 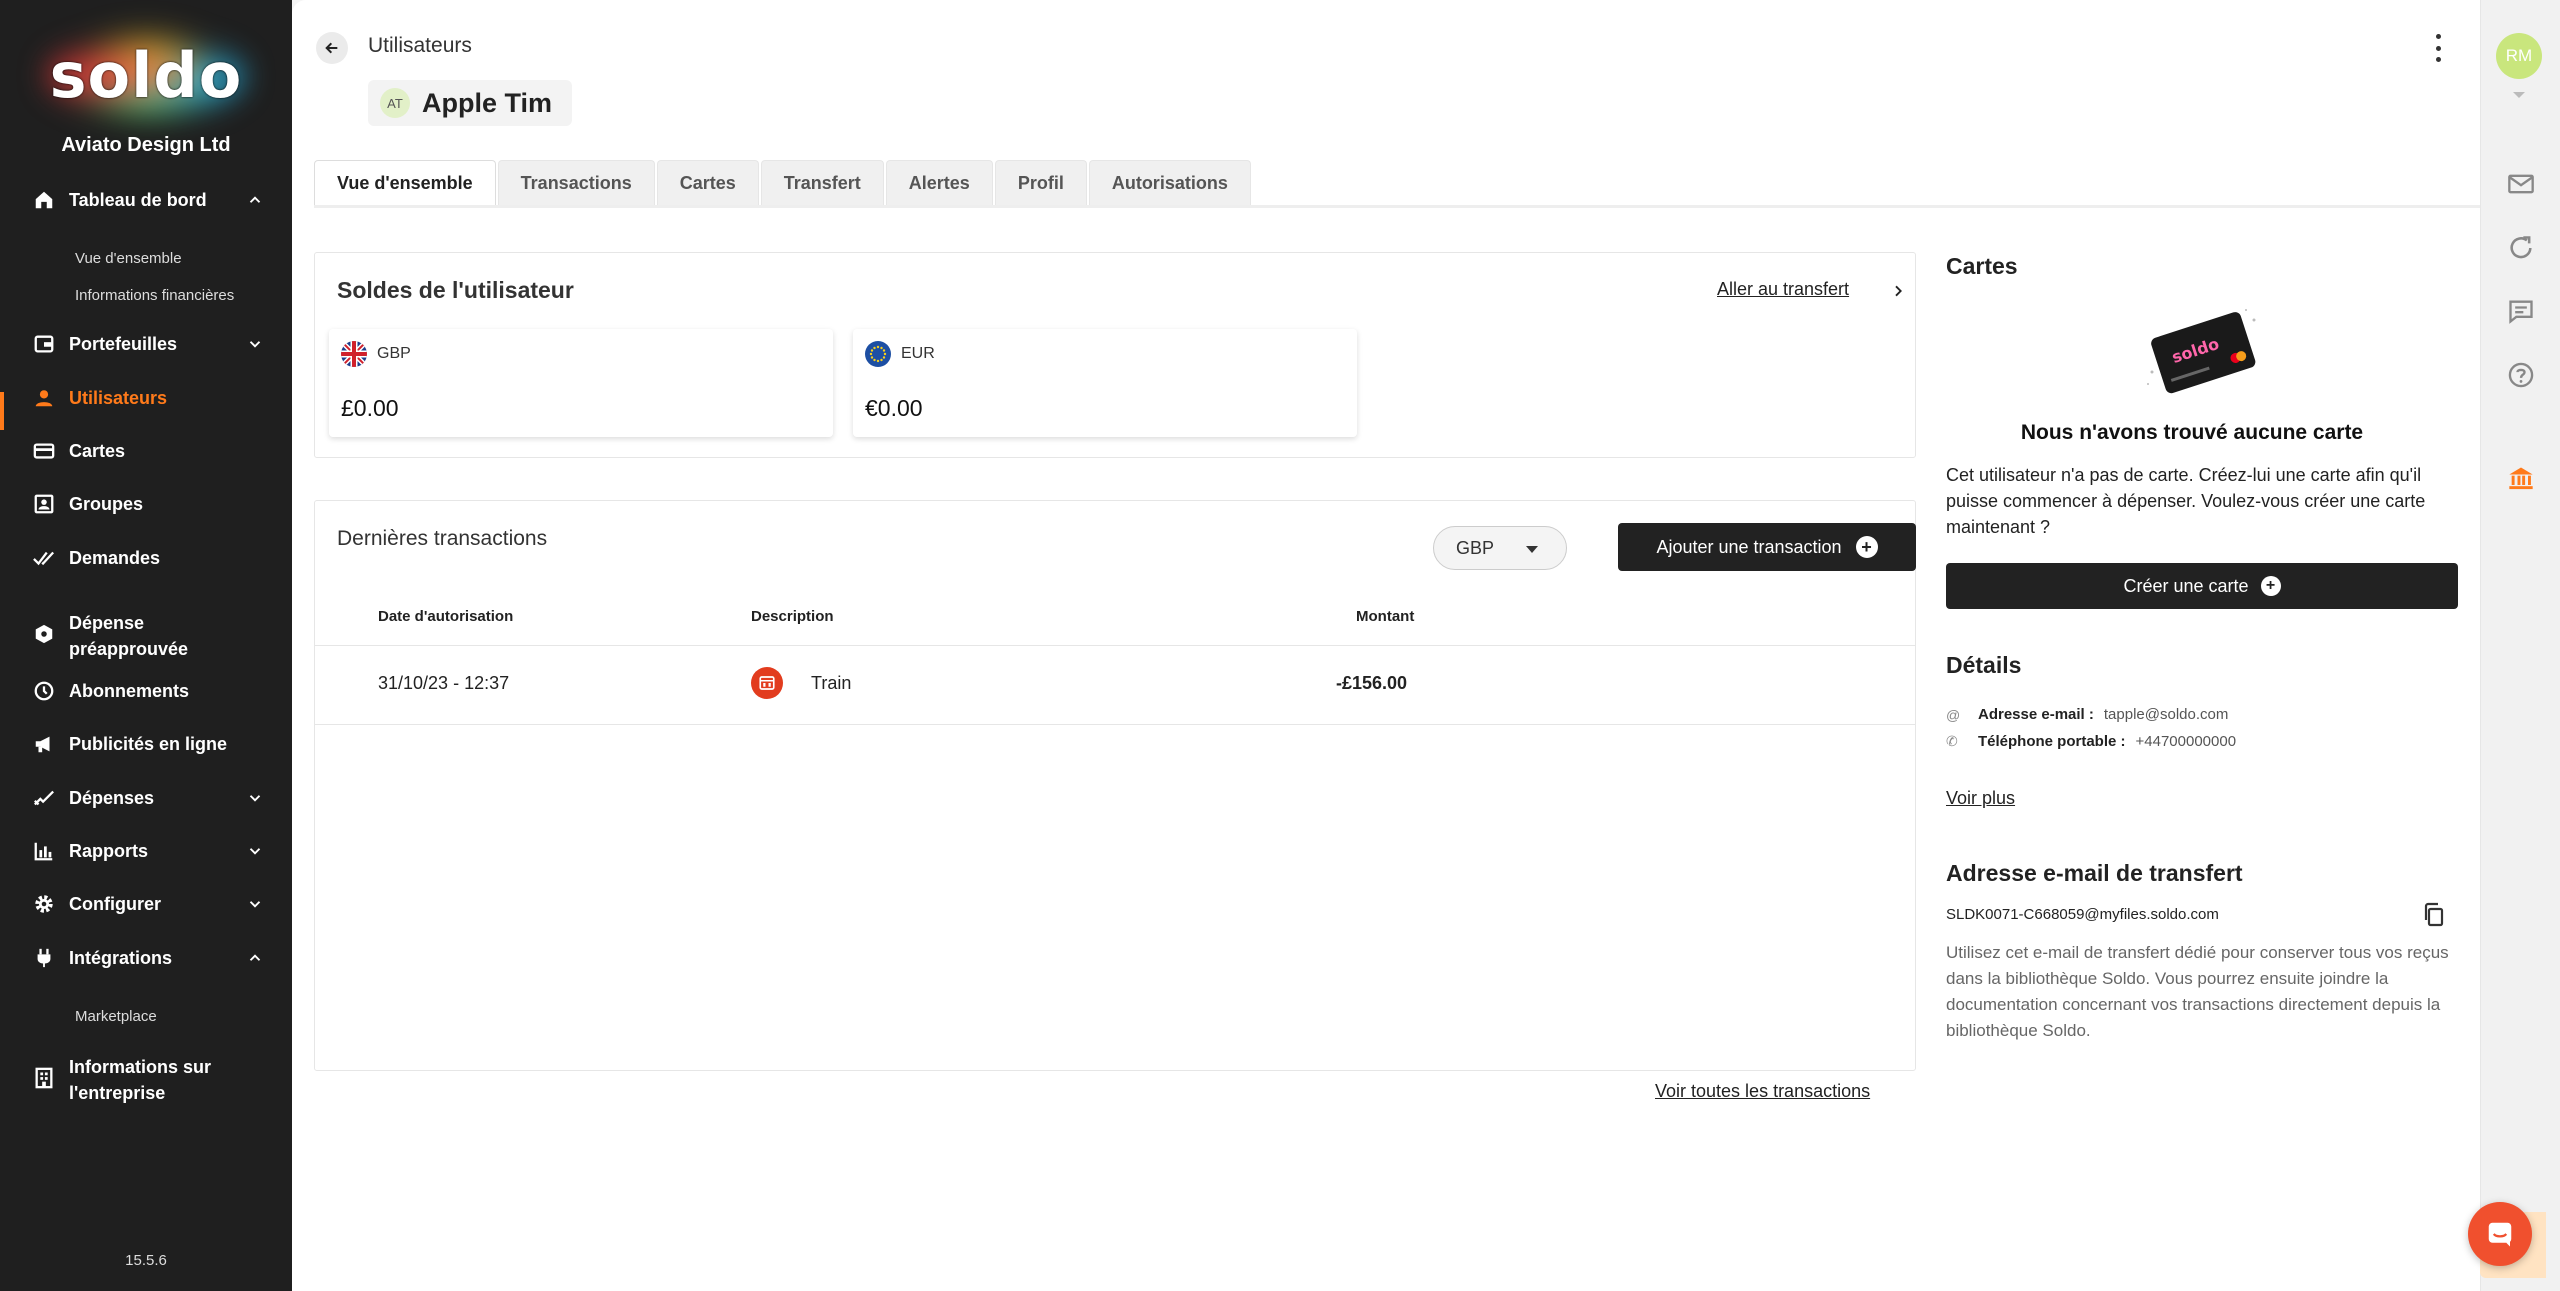 I want to click on nav-sub-dashboard-financial: Informations financières, so click(x=154, y=295).